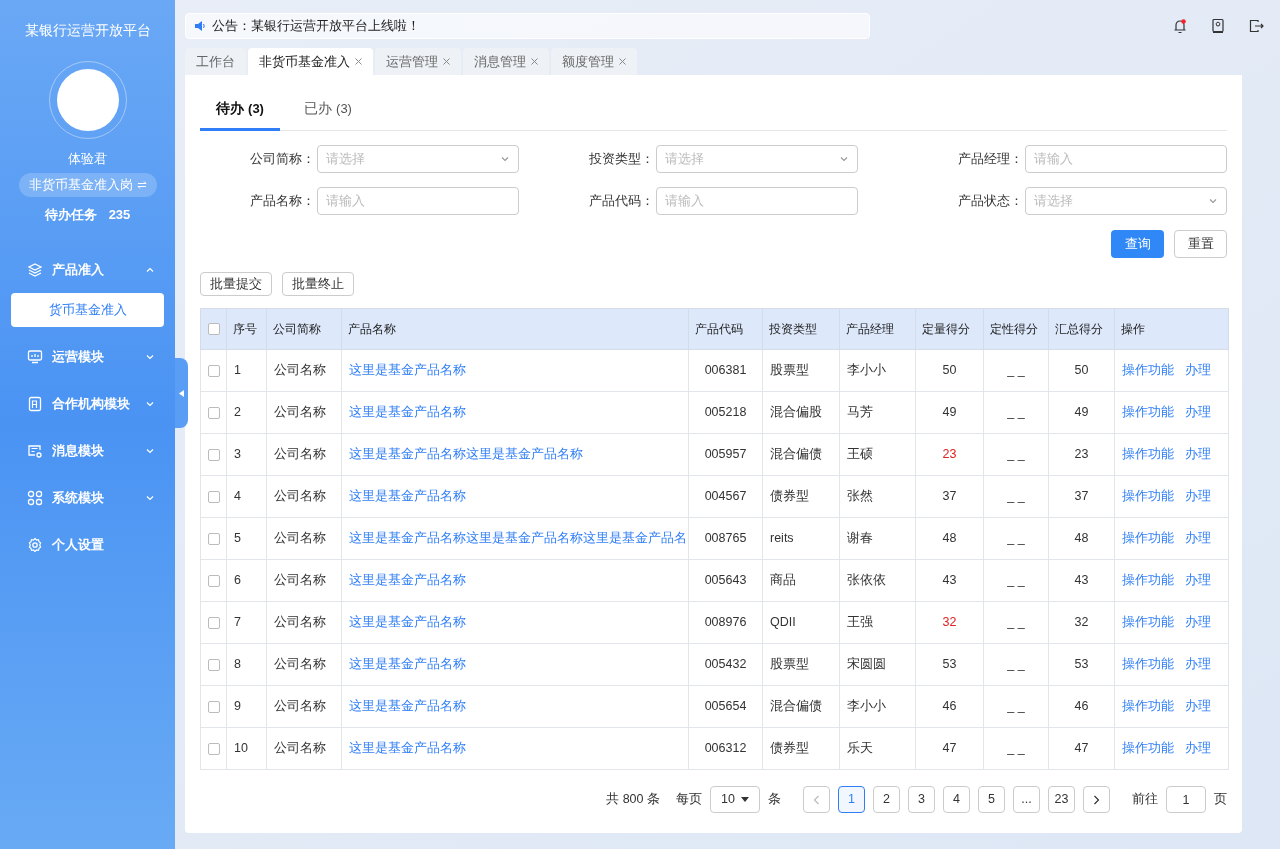  I want to click on table-cell: 006312, so click(725, 748).